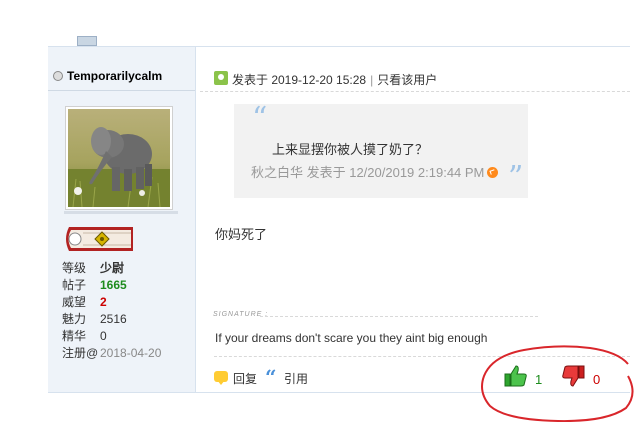 This screenshot has height=423, width=640. What do you see at coordinates (114, 76) in the screenshot?
I see `username-link: Temporarilycalm` at bounding box center [114, 76].